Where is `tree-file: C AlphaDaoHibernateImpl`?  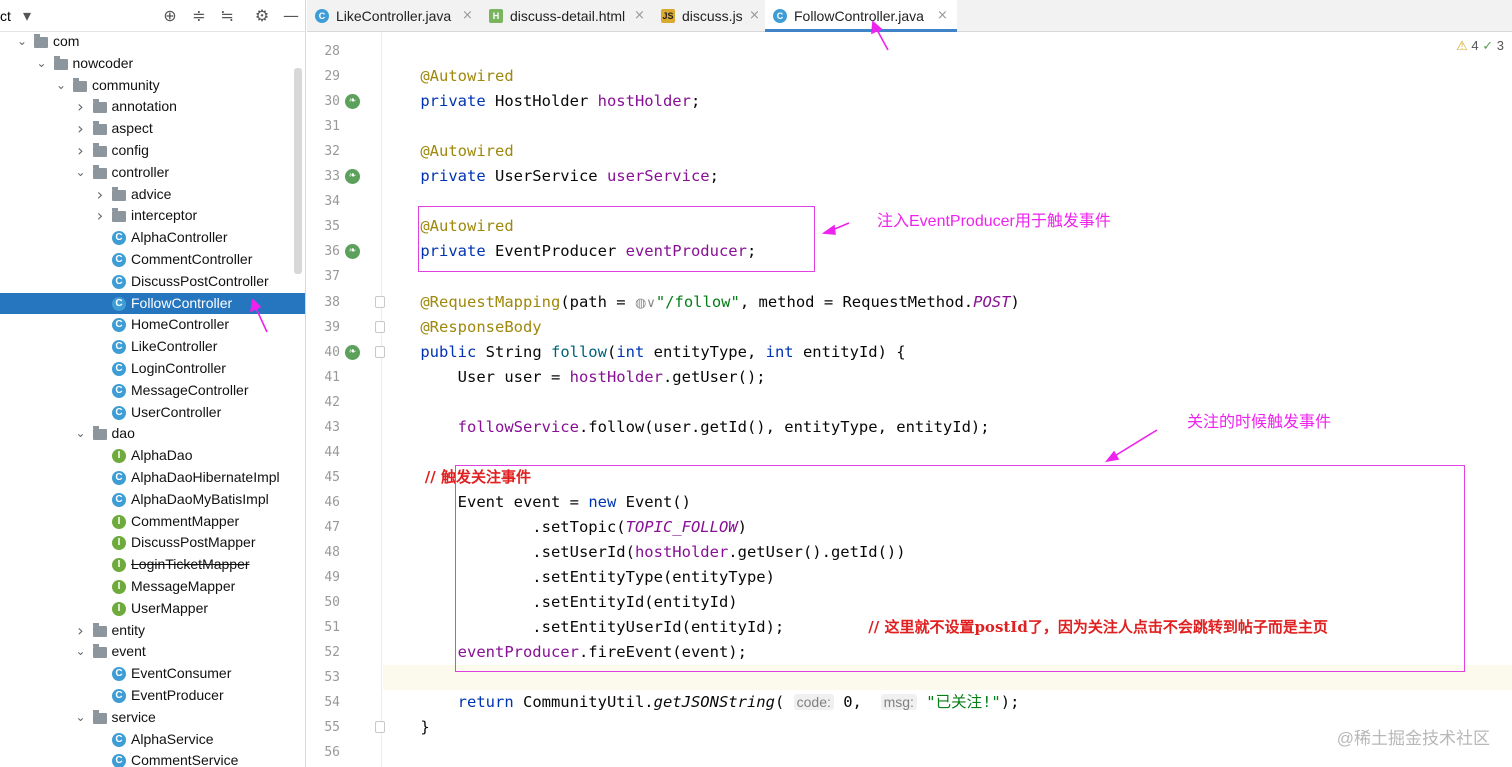 tree-file: C AlphaDaoHibernateImpl is located at coordinates (152, 478).